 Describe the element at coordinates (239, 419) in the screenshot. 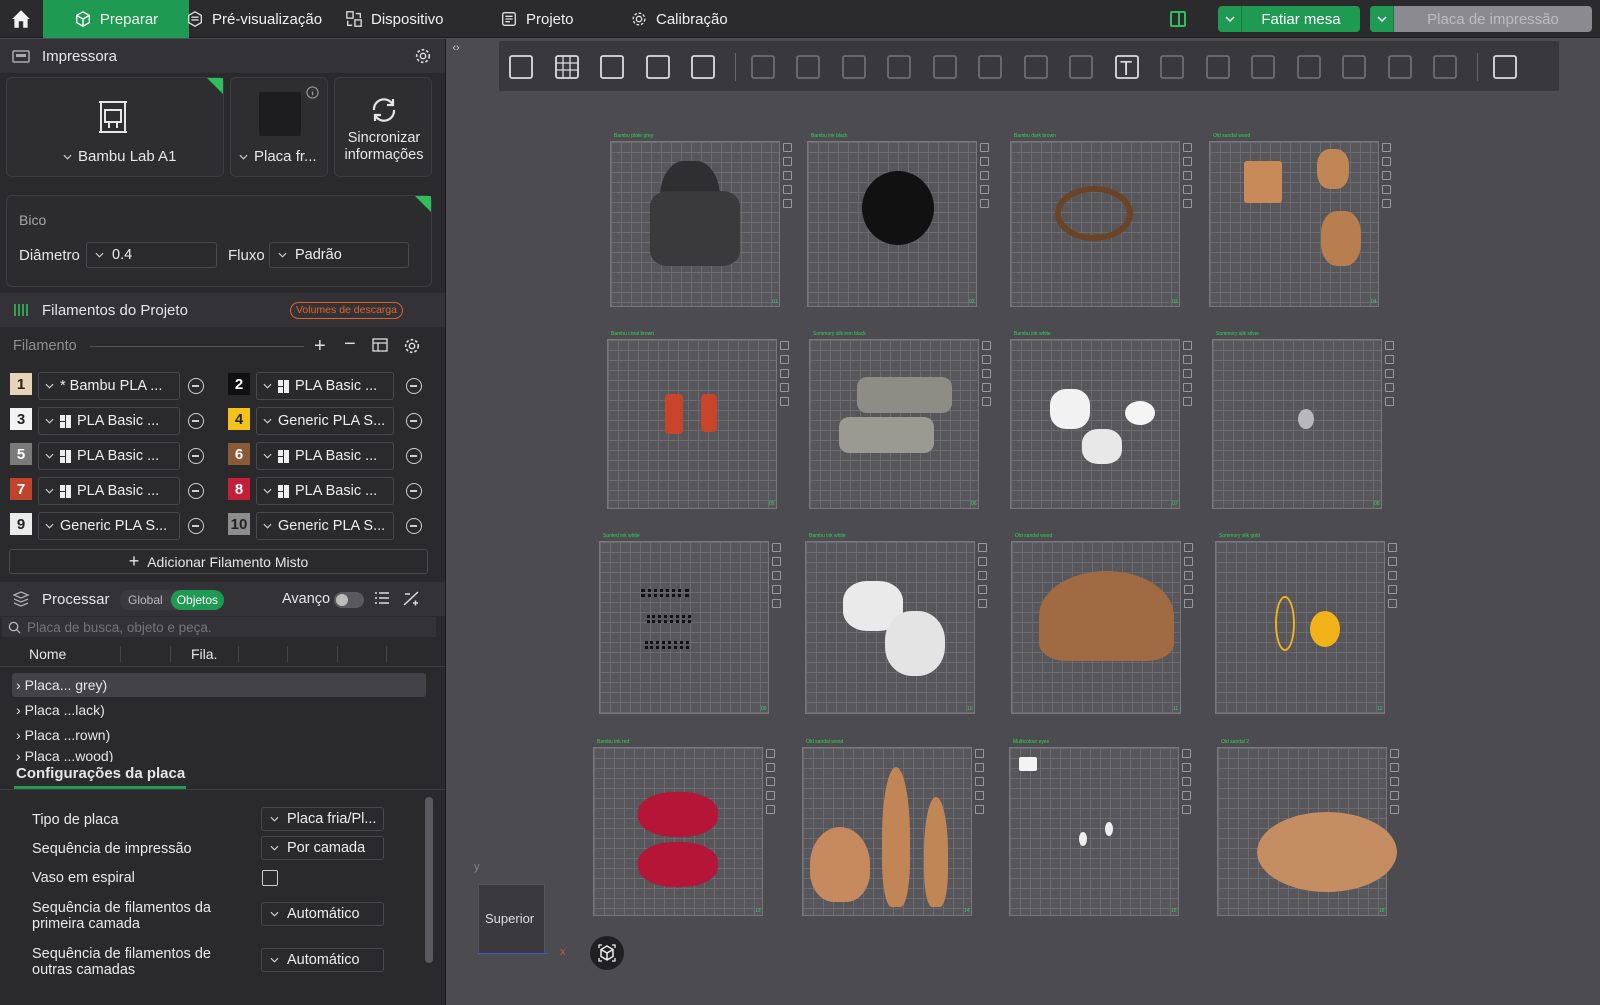

I see `filament-color-swatch: 4` at that location.